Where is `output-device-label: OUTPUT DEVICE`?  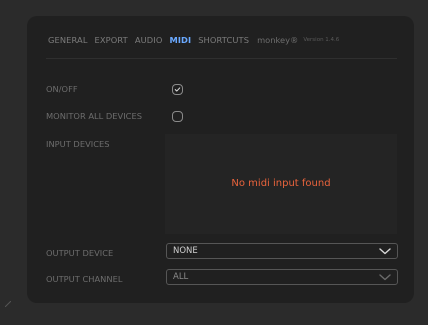 output-device-label: OUTPUT DEVICE is located at coordinates (80, 253).